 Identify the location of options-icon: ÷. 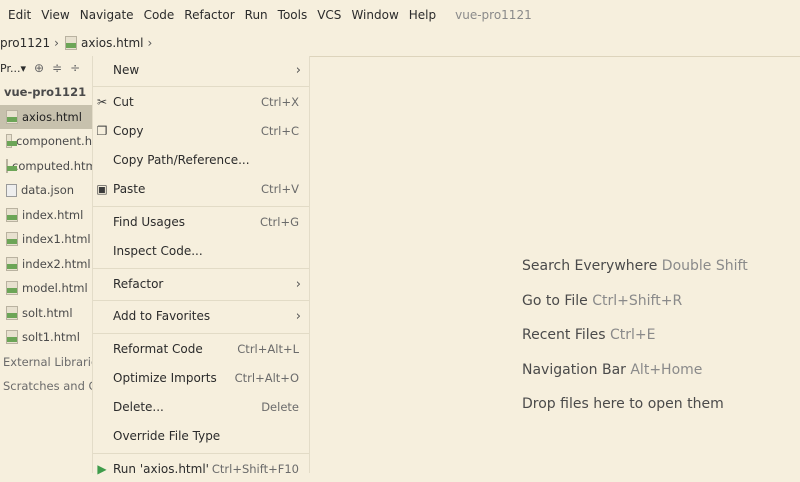
(75, 68).